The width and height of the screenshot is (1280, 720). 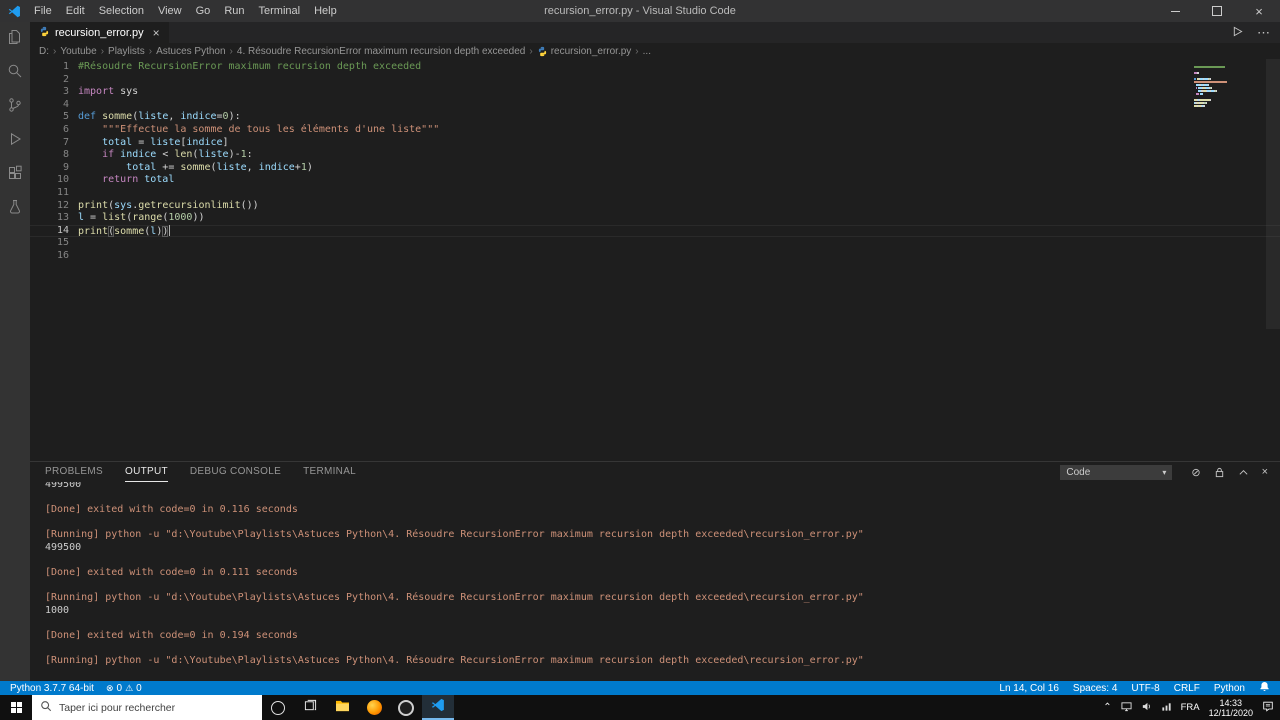 What do you see at coordinates (329, 472) in the screenshot?
I see `panel-tab-terminal: TERMINAL` at bounding box center [329, 472].